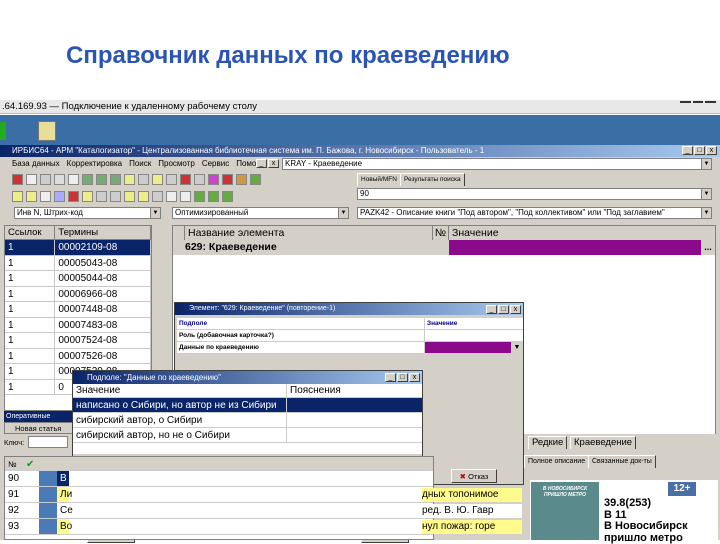  I want to click on table-row: 100007524-08, so click(78, 341).